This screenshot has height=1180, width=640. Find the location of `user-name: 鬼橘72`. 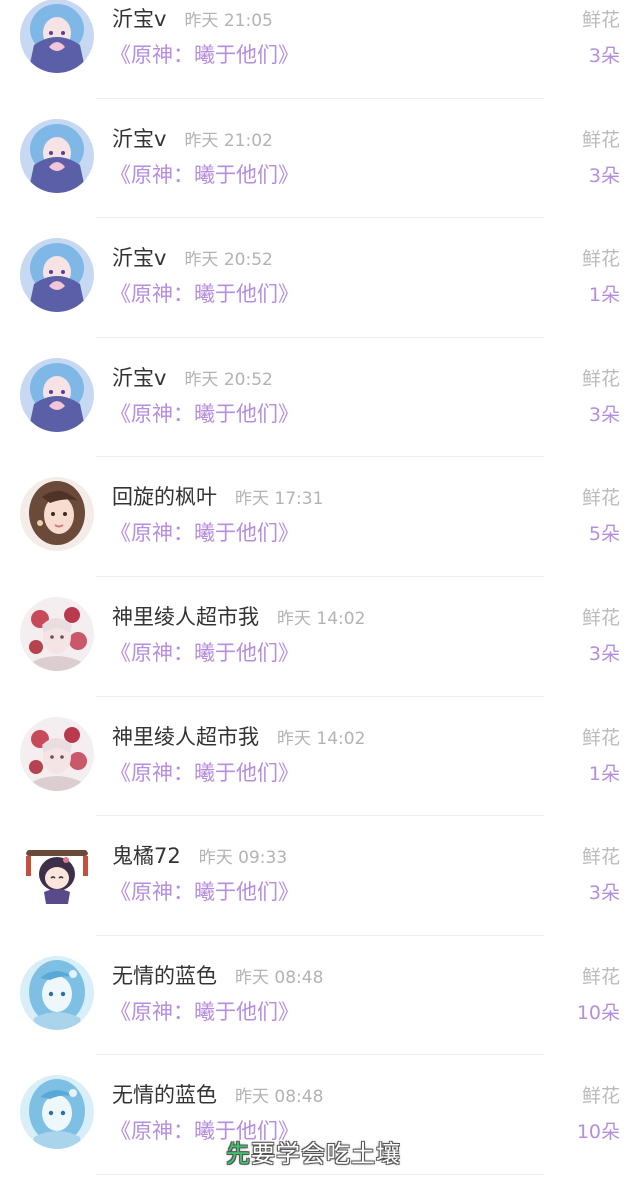

user-name: 鬼橘72 is located at coordinates (146, 855).